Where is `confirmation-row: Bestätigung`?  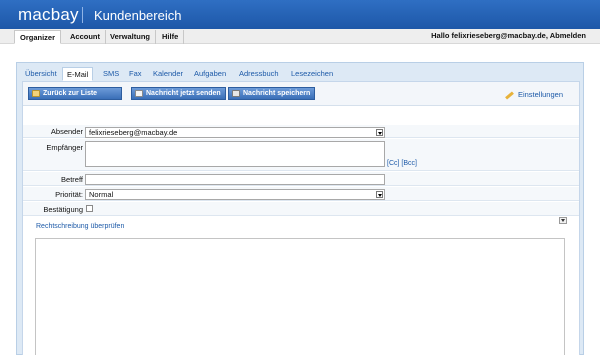
confirmation-row: Bestätigung is located at coordinates (301, 209).